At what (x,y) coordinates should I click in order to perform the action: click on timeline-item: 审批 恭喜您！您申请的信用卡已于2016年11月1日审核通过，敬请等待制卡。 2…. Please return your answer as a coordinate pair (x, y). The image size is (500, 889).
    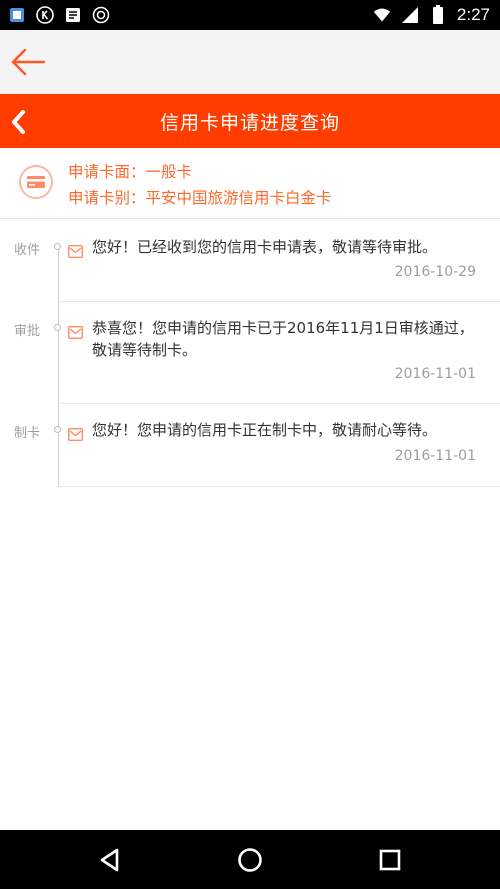
    Looking at the image, I should click on (250, 353).